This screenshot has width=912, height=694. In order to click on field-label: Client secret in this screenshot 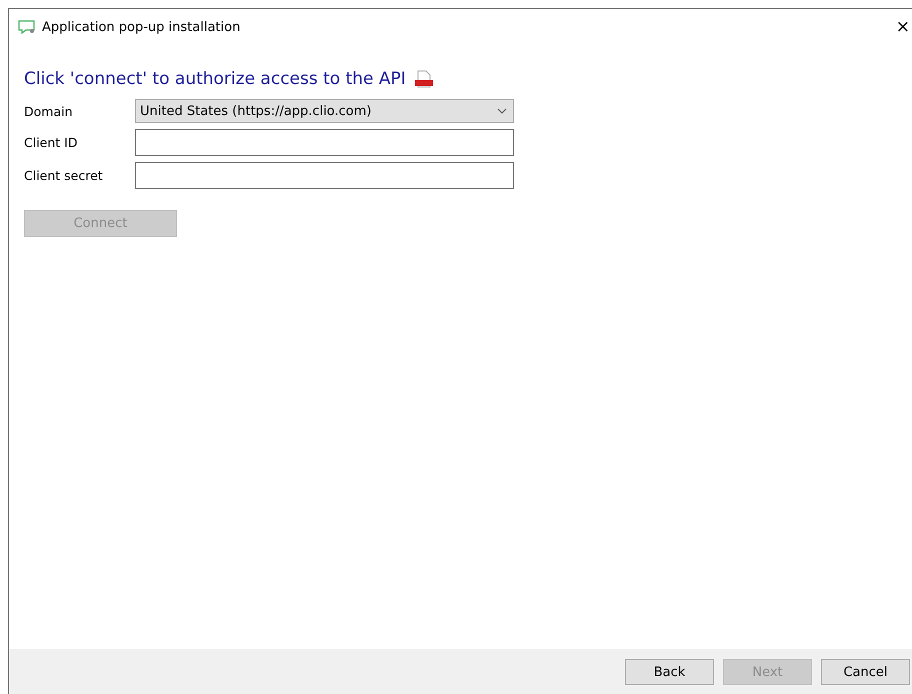, I will do `click(64, 175)`.